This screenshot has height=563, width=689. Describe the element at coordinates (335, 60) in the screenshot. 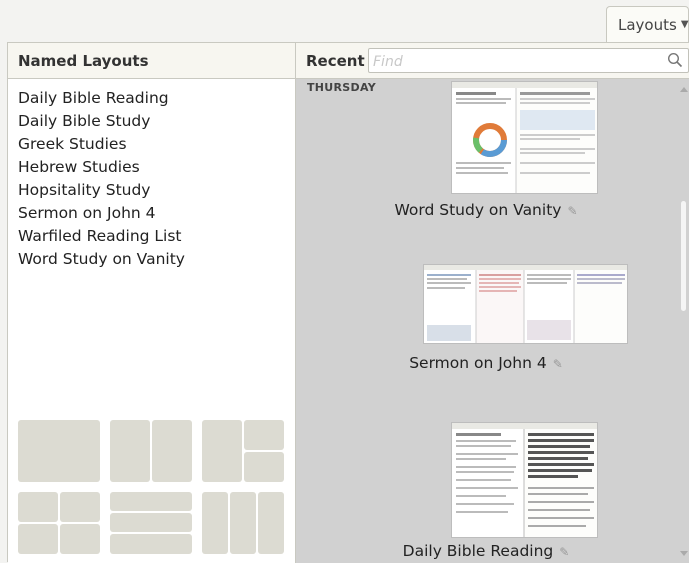

I see `recent-title: Recent` at that location.